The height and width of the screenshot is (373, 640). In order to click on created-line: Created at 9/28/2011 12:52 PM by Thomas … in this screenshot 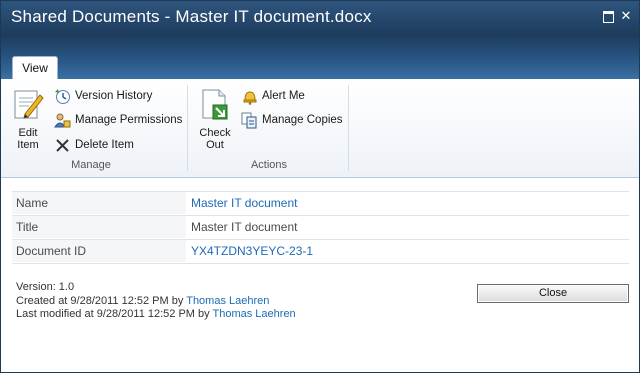, I will do `click(156, 302)`.